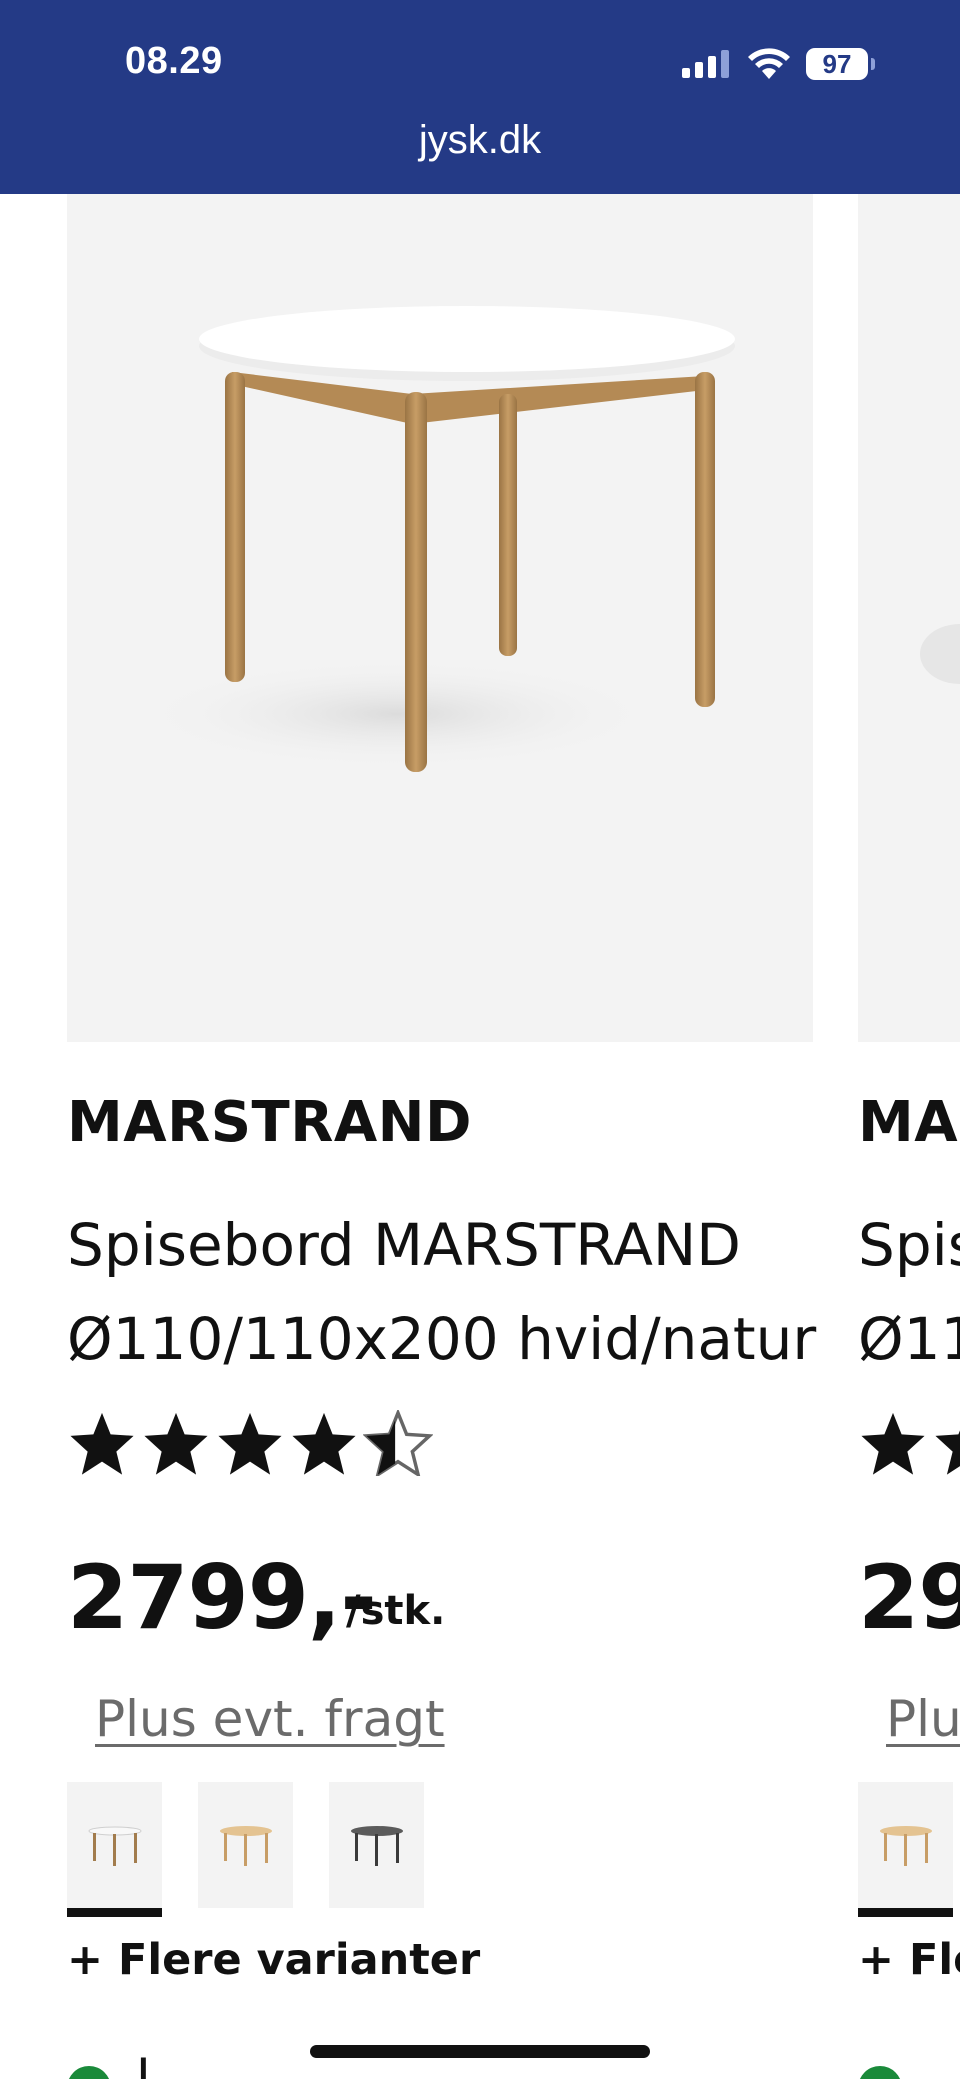 This screenshot has height=2079, width=960. Describe the element at coordinates (480, 97) in the screenshot. I see `status-bar: 08.29 97 jysk.dk` at that location.